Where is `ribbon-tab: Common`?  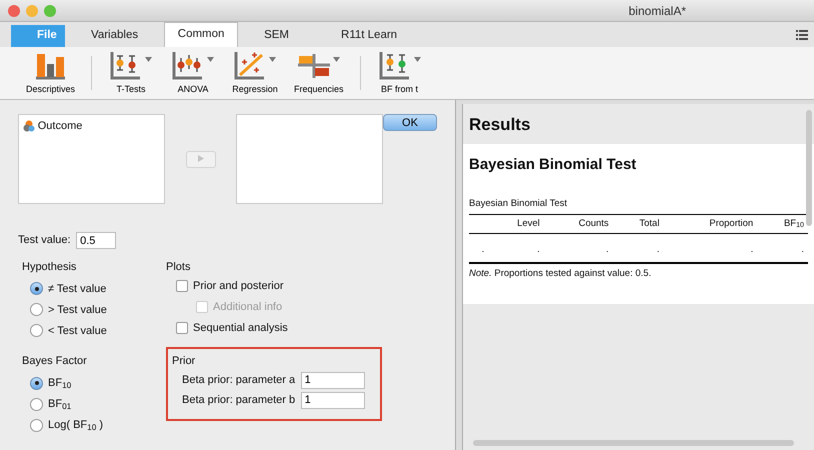 ribbon-tab: Common is located at coordinates (201, 34).